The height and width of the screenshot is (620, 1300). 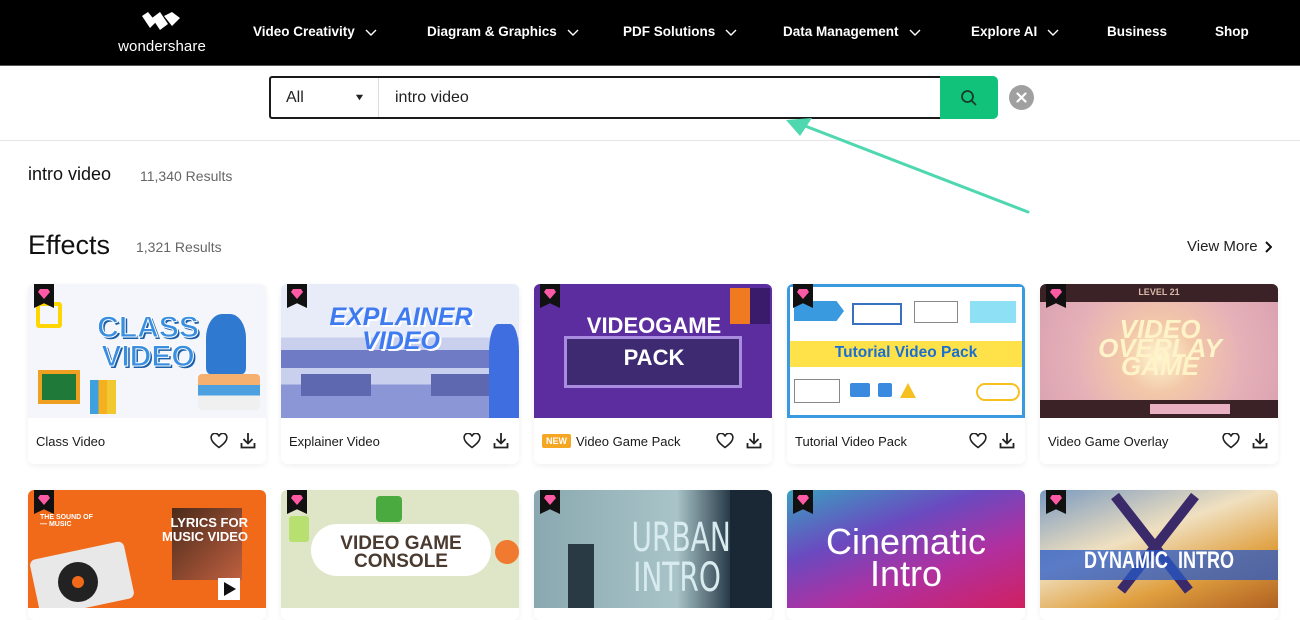 What do you see at coordinates (556, 441) in the screenshot?
I see `new-badge: NEW` at bounding box center [556, 441].